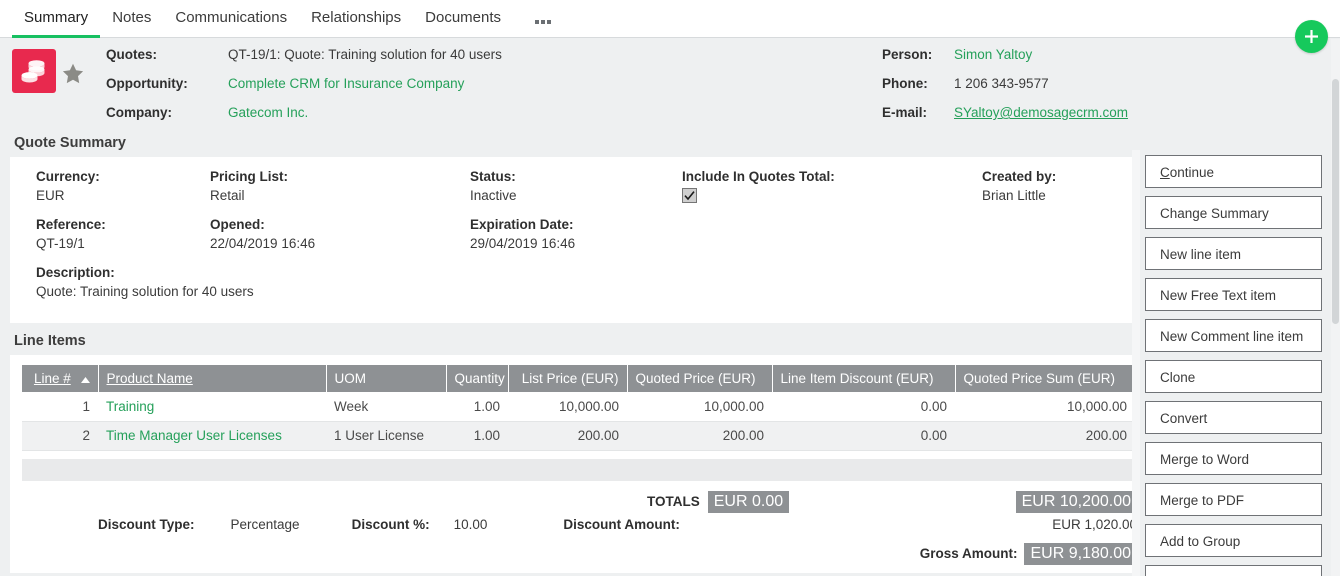 The width and height of the screenshot is (1340, 576). I want to click on new-line-item-button: New line item, so click(1233, 253).